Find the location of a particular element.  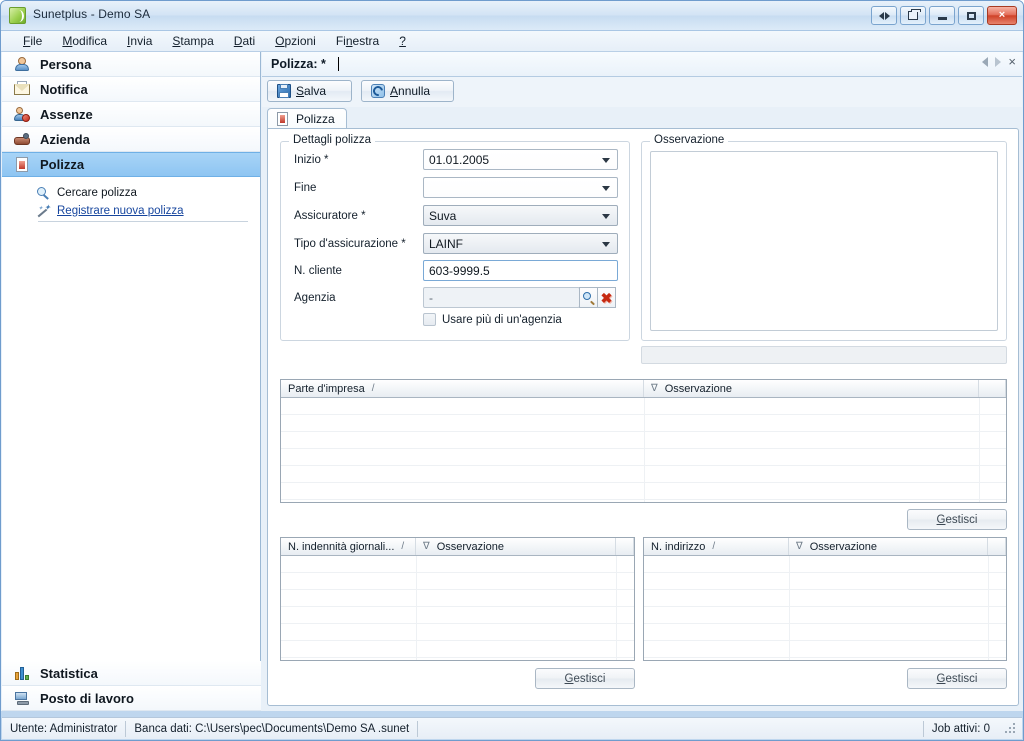

menu-opzioni: Opzioni is located at coordinates (295, 41).